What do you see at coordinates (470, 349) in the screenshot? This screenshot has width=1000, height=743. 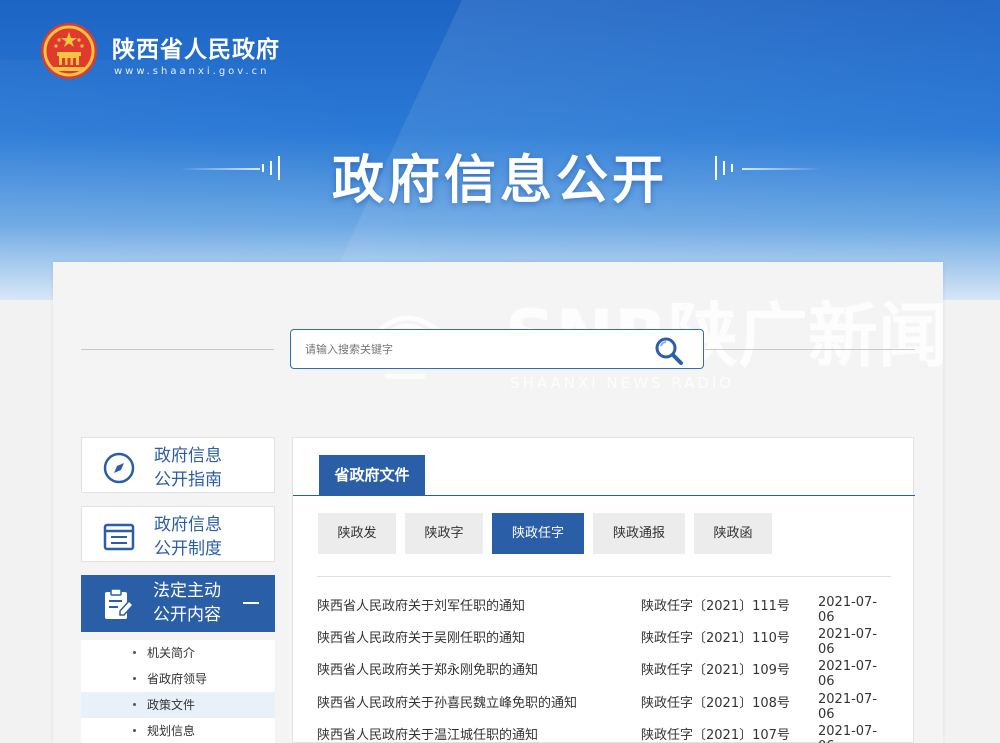 I see `search-input` at bounding box center [470, 349].